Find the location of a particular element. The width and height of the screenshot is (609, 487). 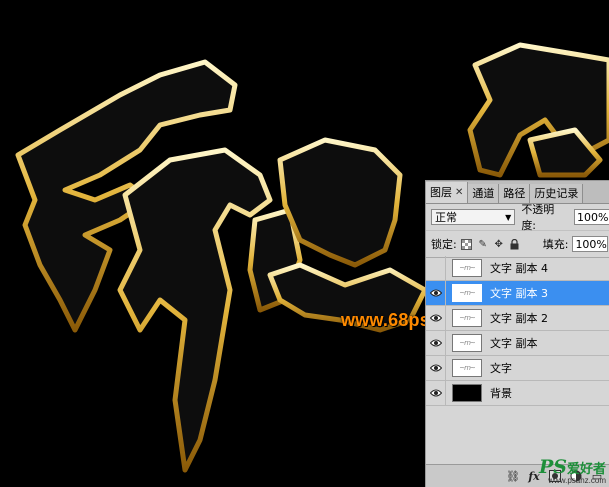

opacity-input: 100% is located at coordinates (591, 217).